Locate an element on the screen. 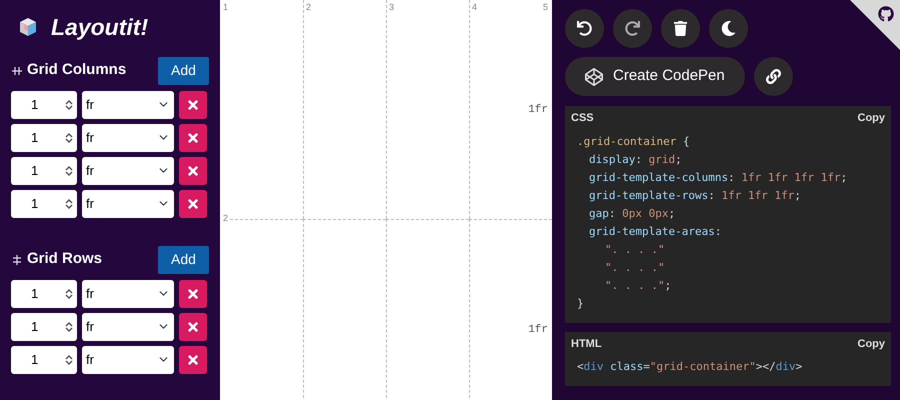 This screenshot has height=400, width=900. app-title: Layoutit! is located at coordinates (99, 27).